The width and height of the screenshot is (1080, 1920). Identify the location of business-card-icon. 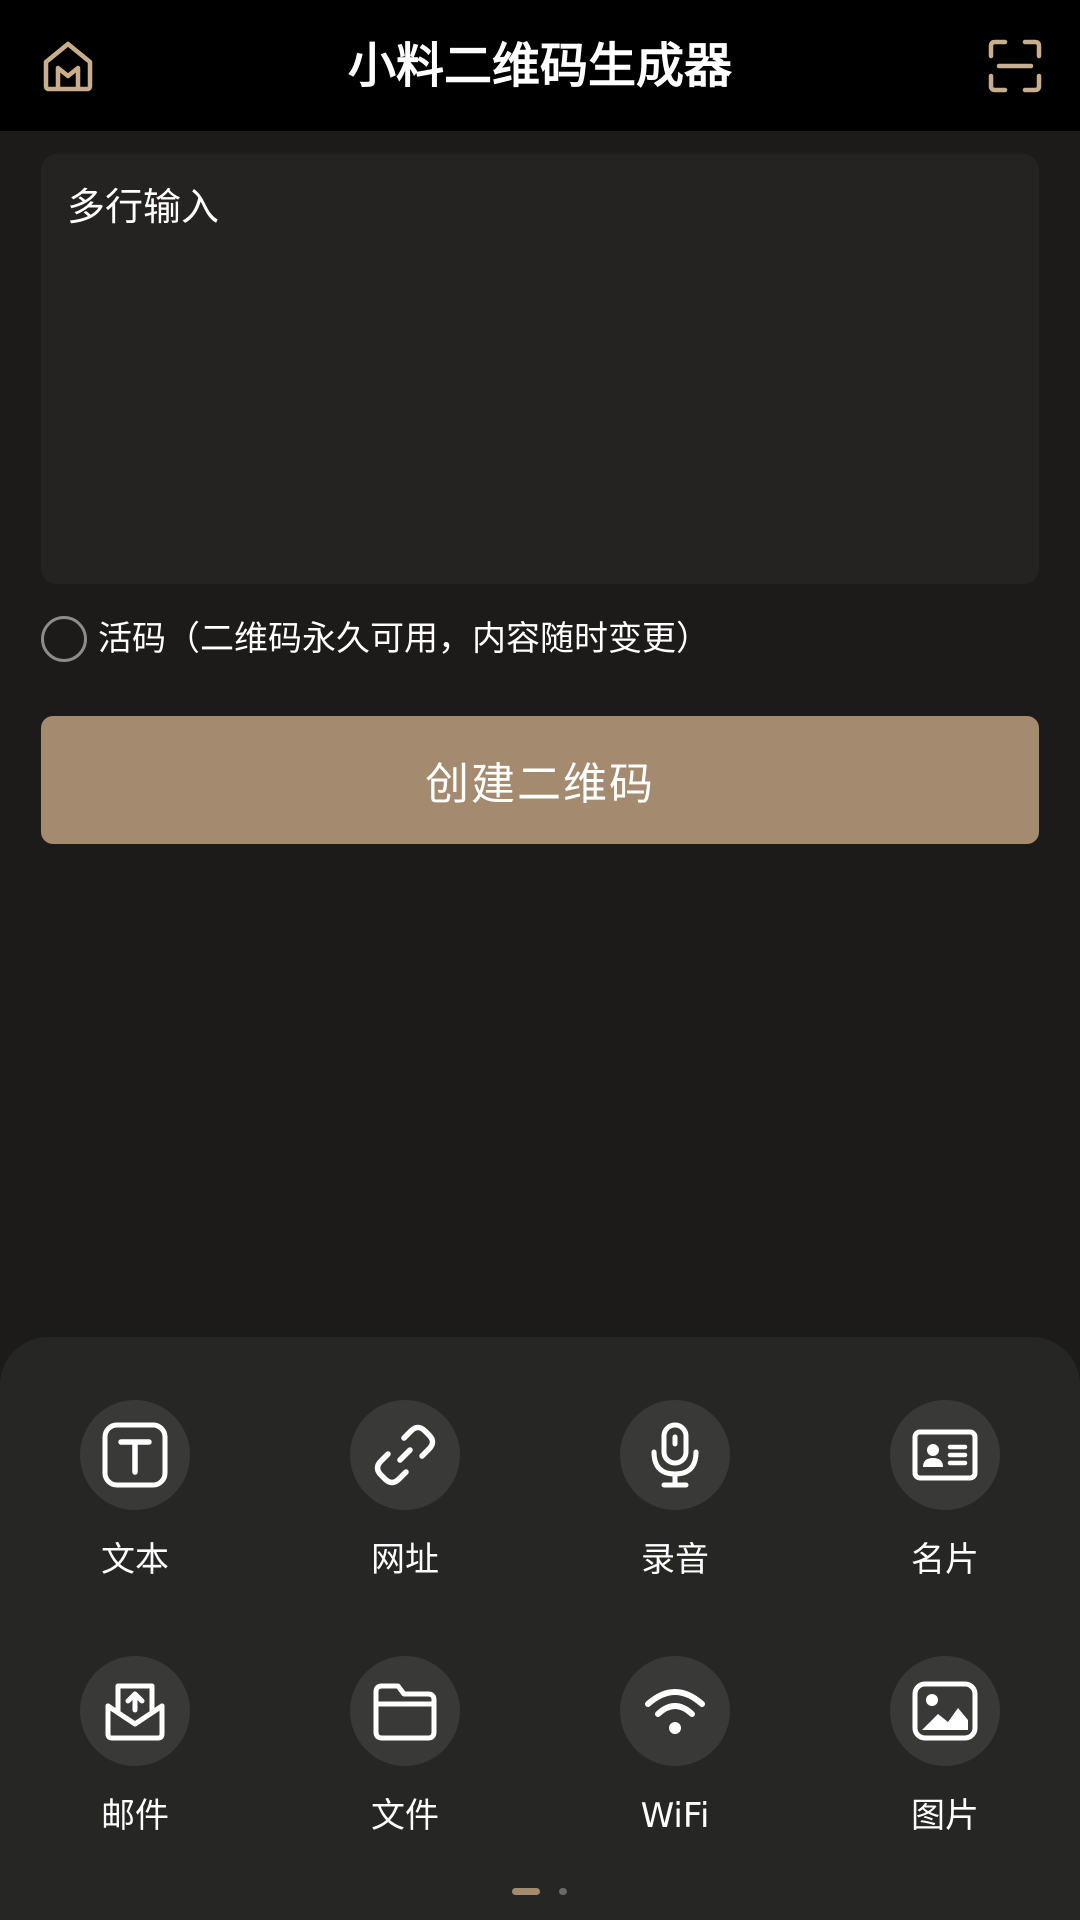
(945, 1455).